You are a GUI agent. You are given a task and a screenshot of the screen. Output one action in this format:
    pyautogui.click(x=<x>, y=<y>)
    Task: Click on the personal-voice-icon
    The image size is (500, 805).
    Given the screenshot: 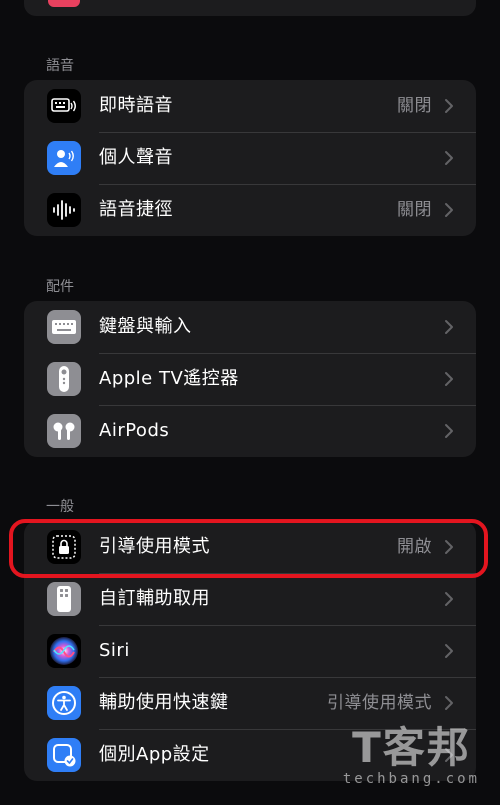 What is the action you would take?
    pyautogui.click(x=64, y=158)
    